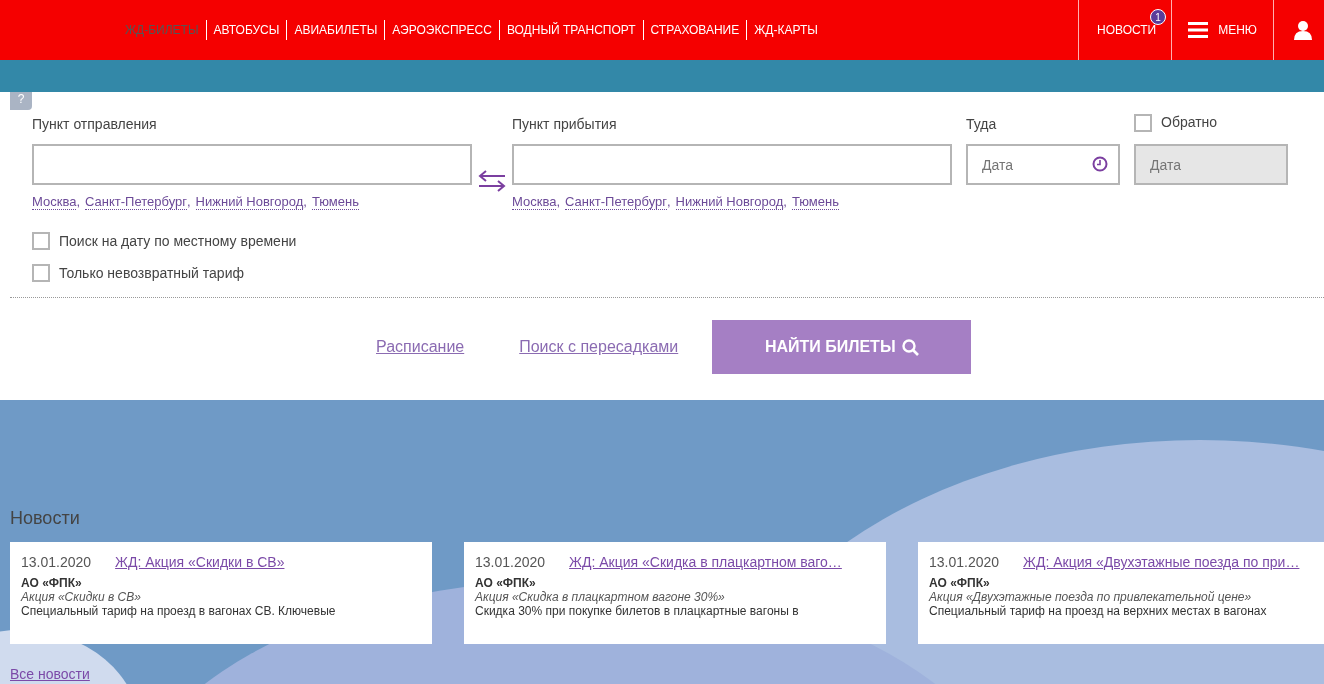 This screenshot has width=1324, height=684. I want to click on text-link: Поиск с пересадками, so click(599, 347).